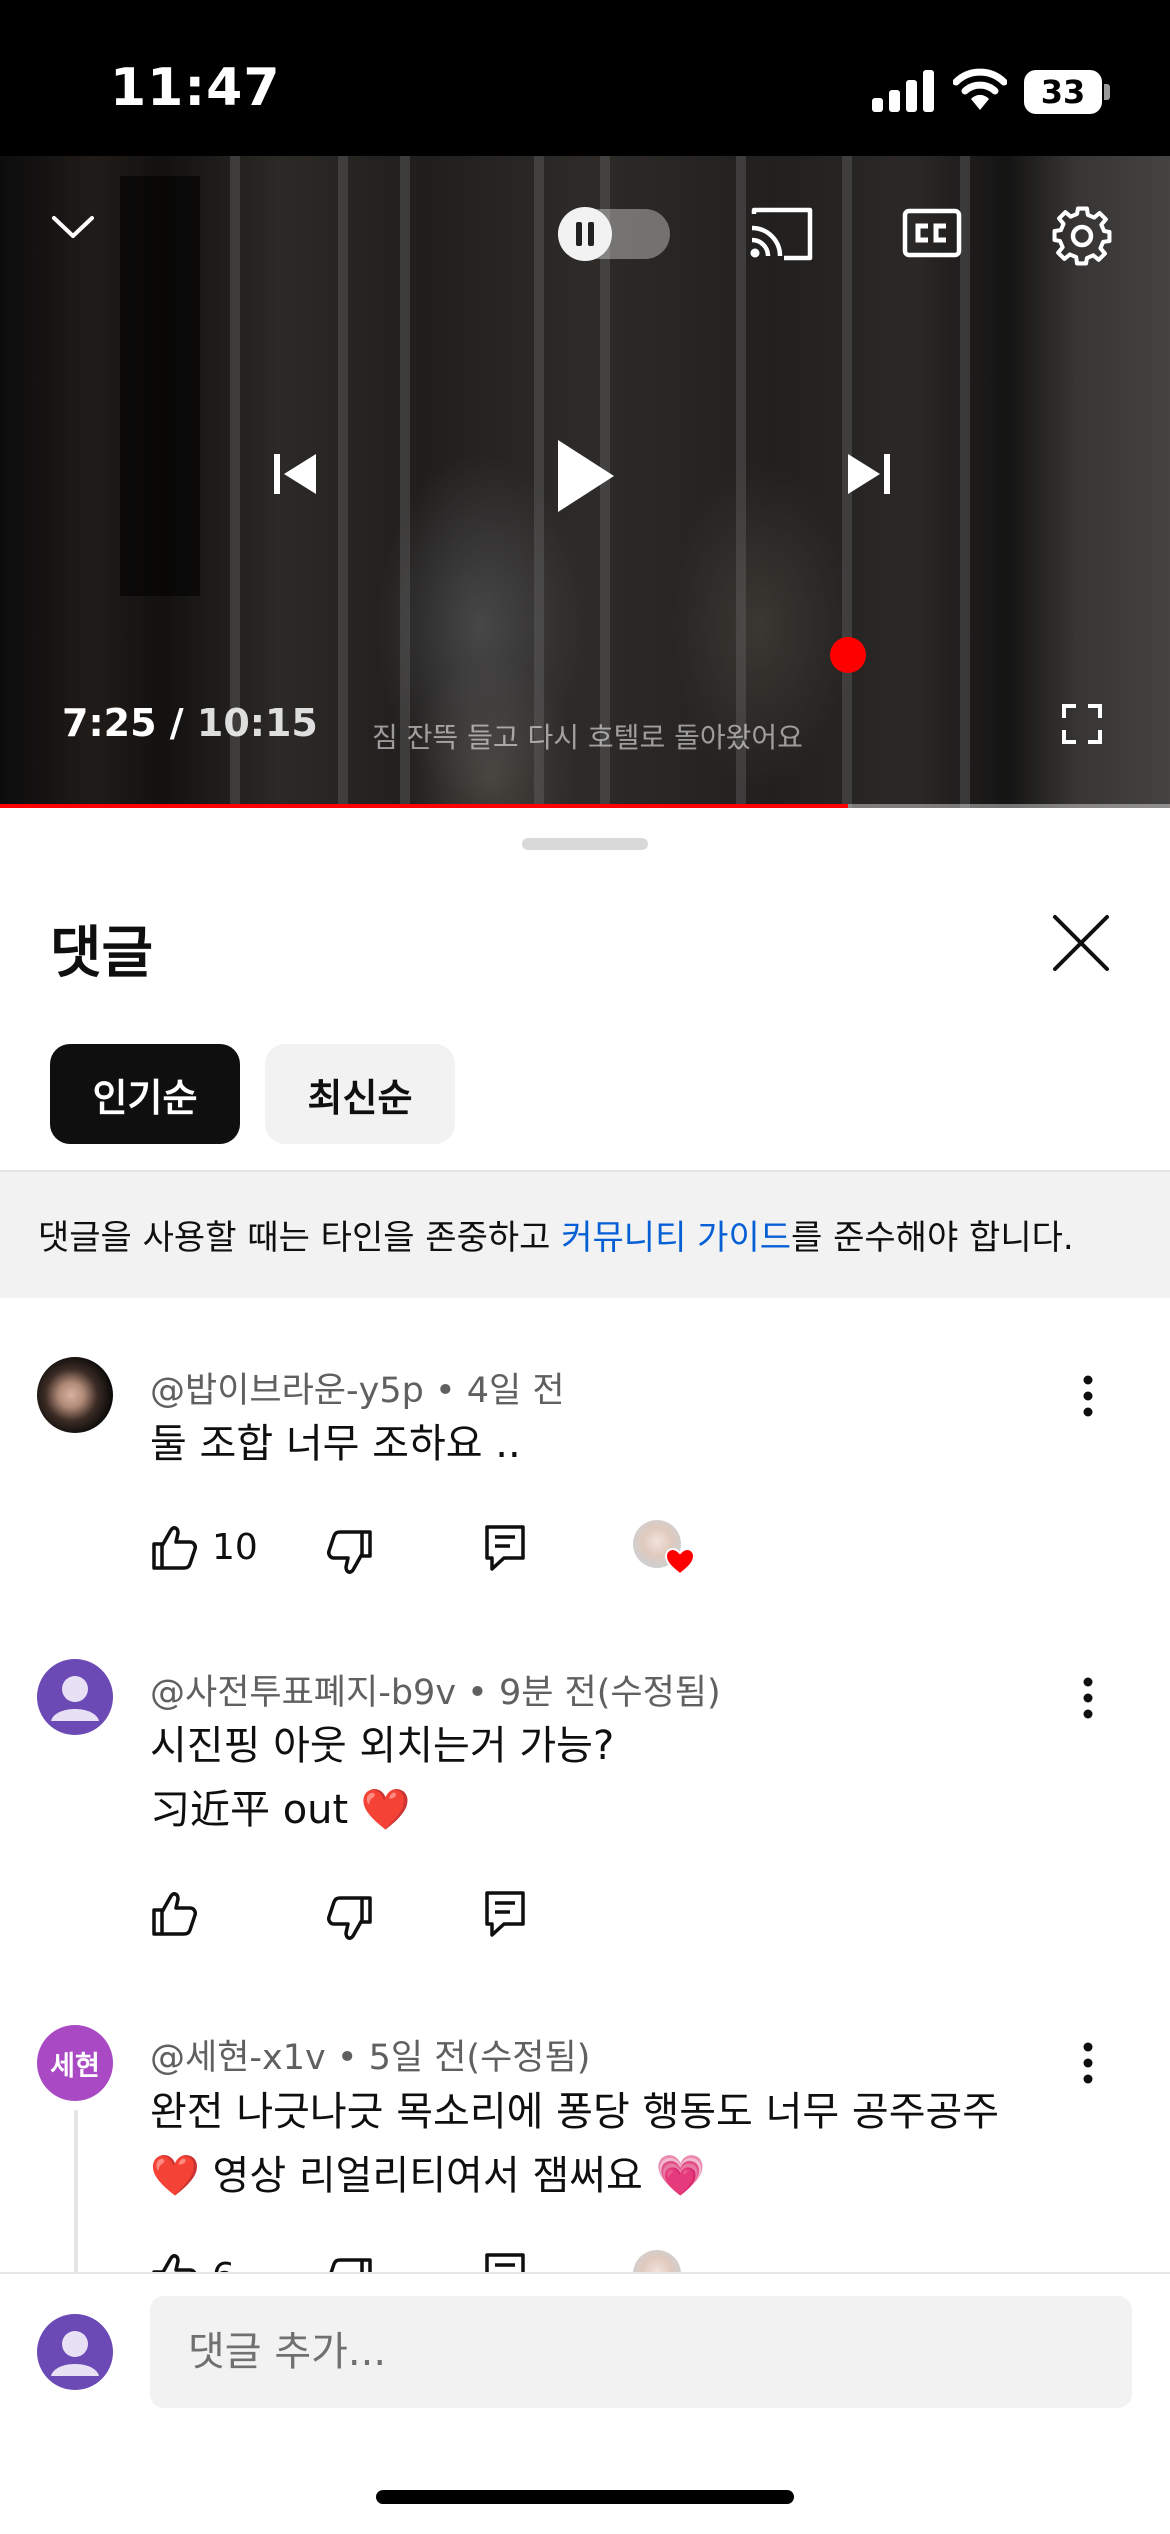 The height and width of the screenshot is (2534, 1170). I want to click on cellular-signal-icon, so click(903, 91).